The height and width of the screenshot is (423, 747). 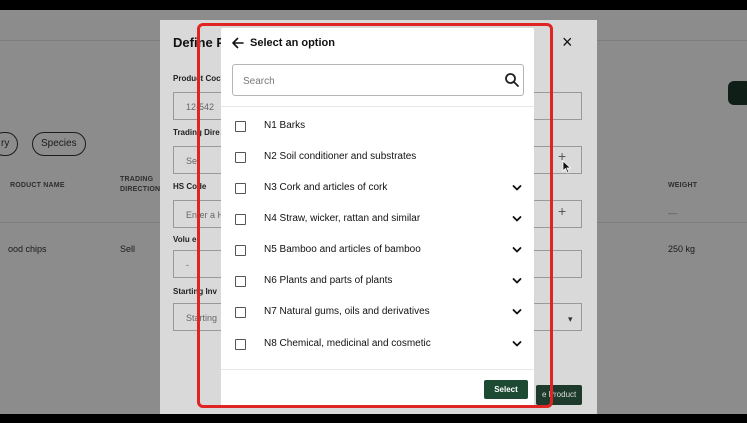 What do you see at coordinates (199, 42) in the screenshot?
I see `panel-title: Define P` at bounding box center [199, 42].